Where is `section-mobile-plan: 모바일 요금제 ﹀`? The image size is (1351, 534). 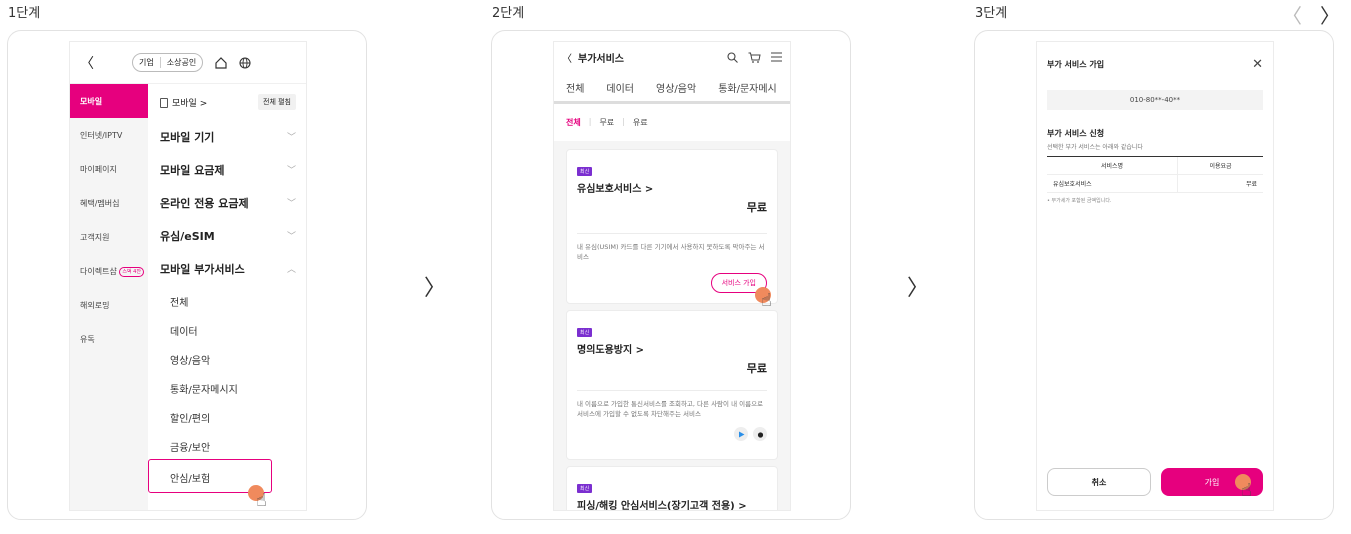
section-mobile-plan: 모바일 요금제 ﹀ is located at coordinates (227, 169).